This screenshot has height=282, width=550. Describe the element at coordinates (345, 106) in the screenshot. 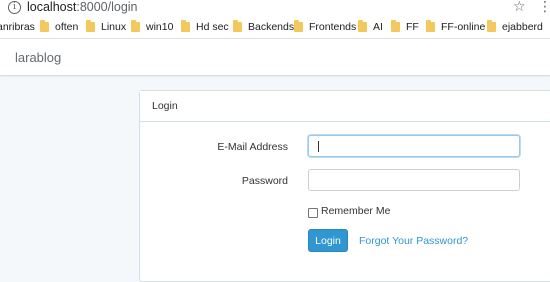

I see `panel-heading: Login` at that location.